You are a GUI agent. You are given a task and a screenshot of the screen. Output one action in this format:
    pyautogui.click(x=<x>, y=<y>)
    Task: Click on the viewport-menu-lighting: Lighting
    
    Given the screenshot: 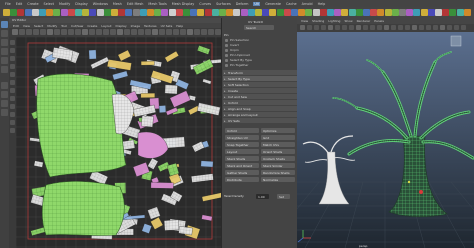 What is the action you would take?
    pyautogui.click(x=334, y=21)
    